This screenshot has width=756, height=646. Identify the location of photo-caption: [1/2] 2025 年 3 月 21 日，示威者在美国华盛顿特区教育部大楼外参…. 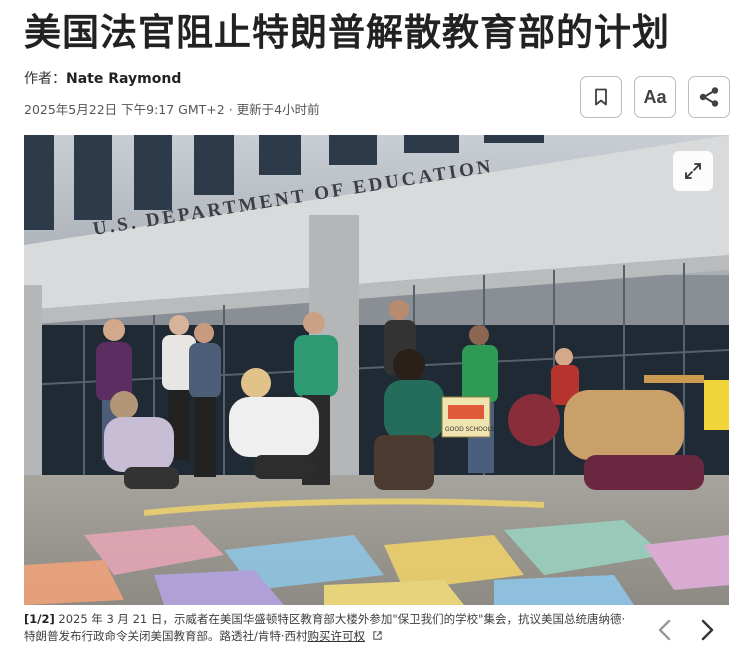
(326, 628).